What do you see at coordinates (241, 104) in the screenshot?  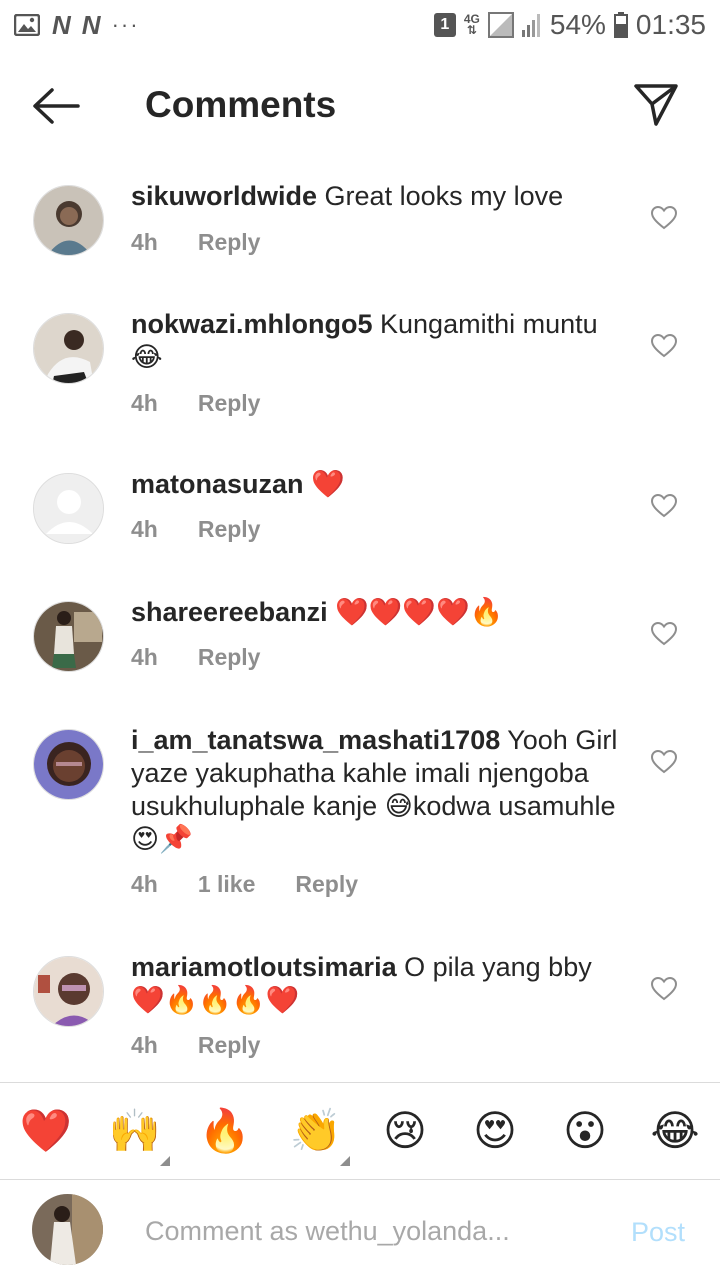 I see `page-title: Comments` at bounding box center [241, 104].